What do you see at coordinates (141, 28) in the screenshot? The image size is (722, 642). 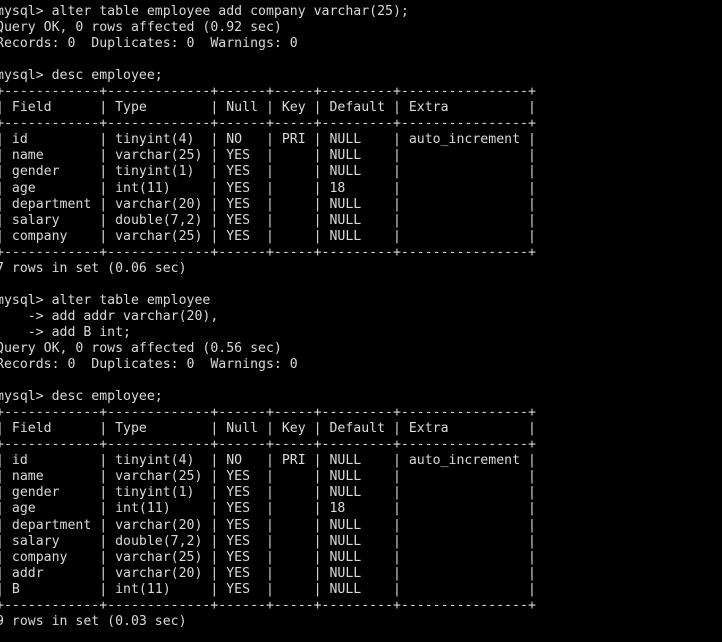 I see `result-query-ok-1: Query OK, 0 rows affected (0.92 sec)` at bounding box center [141, 28].